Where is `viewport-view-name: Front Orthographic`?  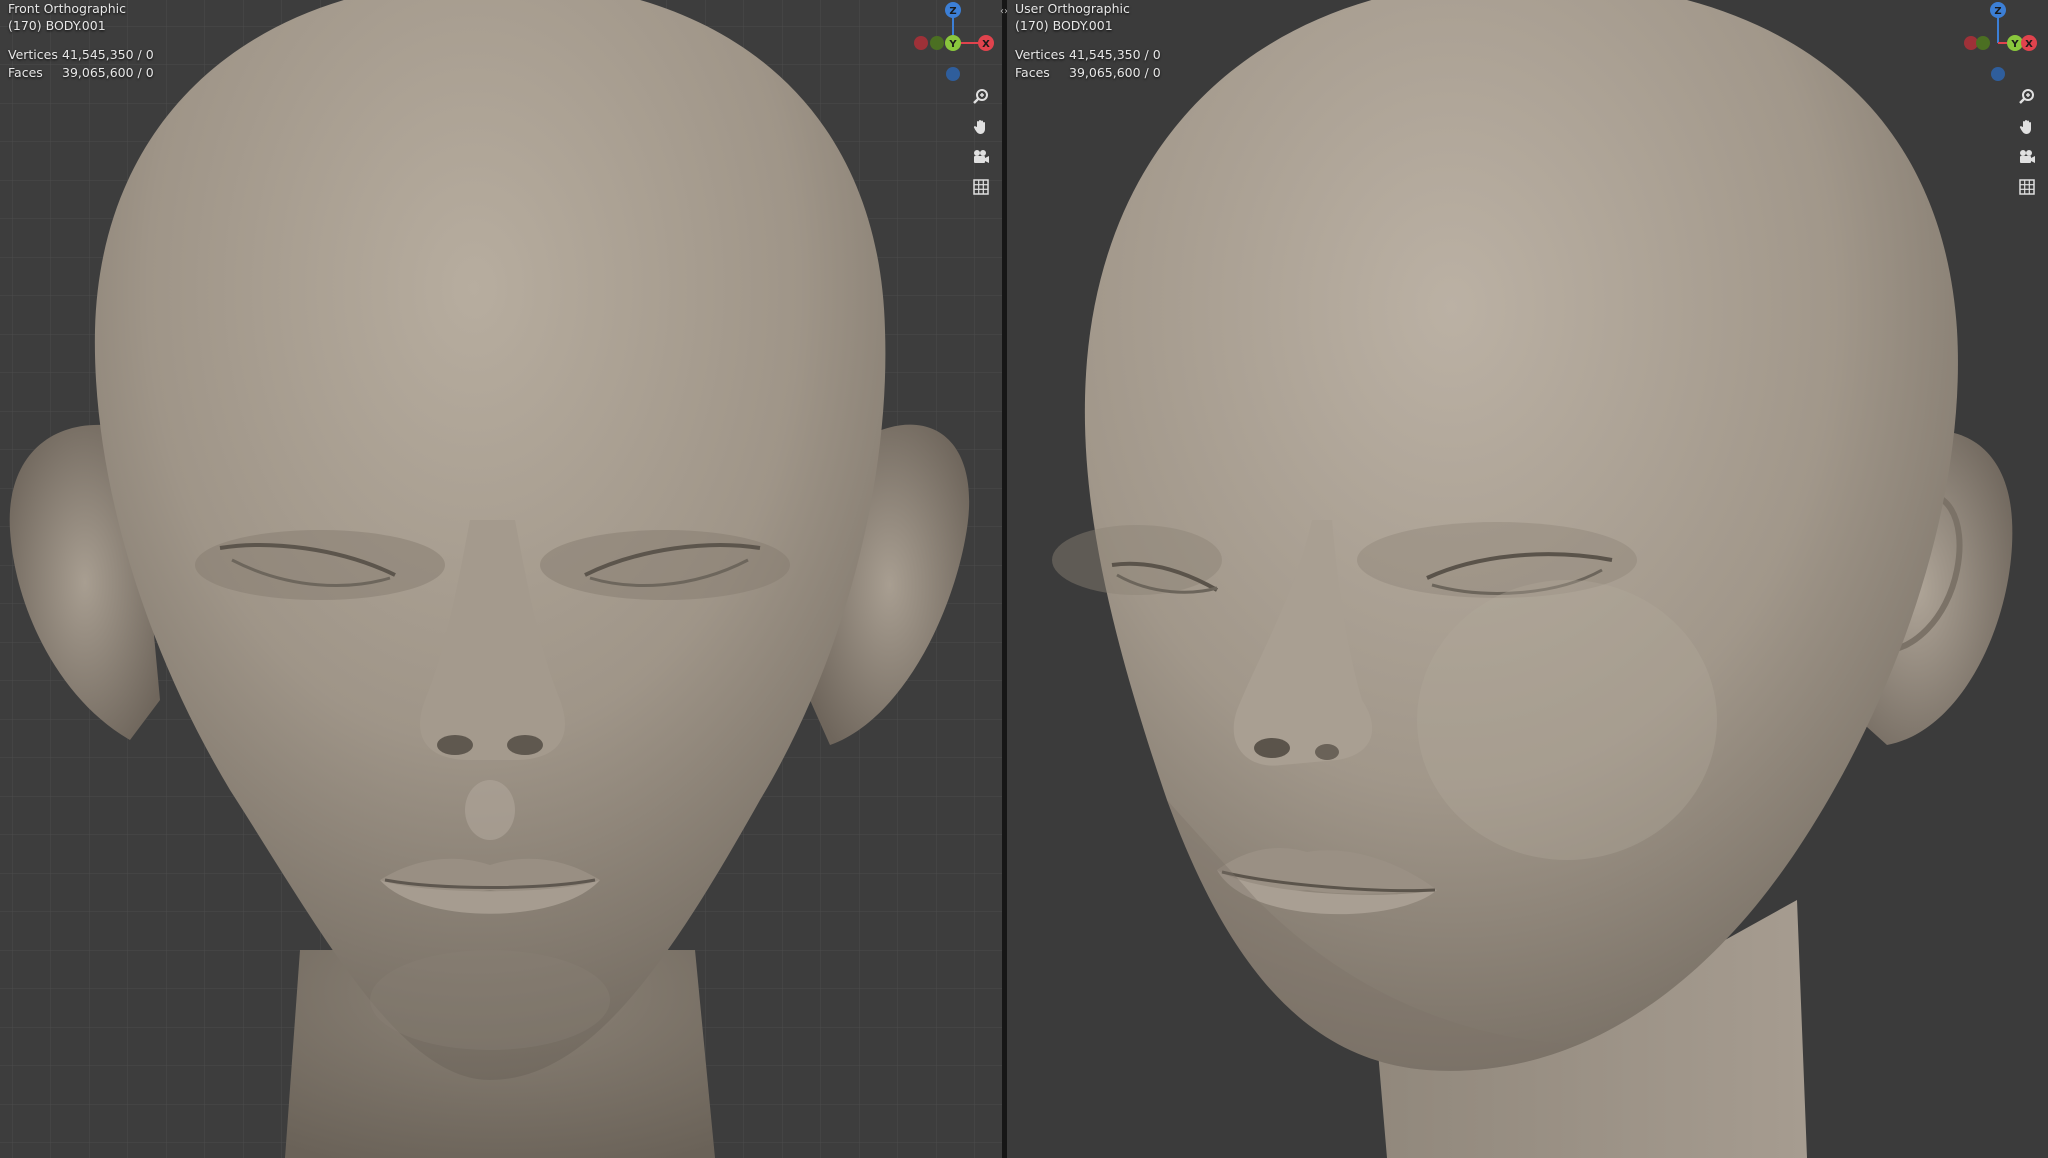 viewport-view-name: Front Orthographic is located at coordinates (67, 8).